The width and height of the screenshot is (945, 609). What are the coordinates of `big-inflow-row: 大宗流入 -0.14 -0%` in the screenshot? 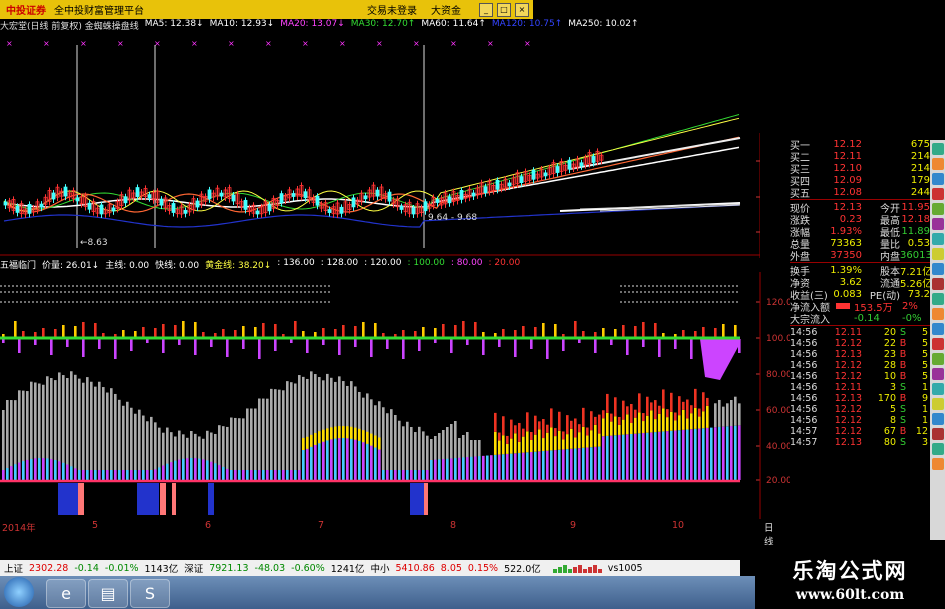 It's located at (861, 319).